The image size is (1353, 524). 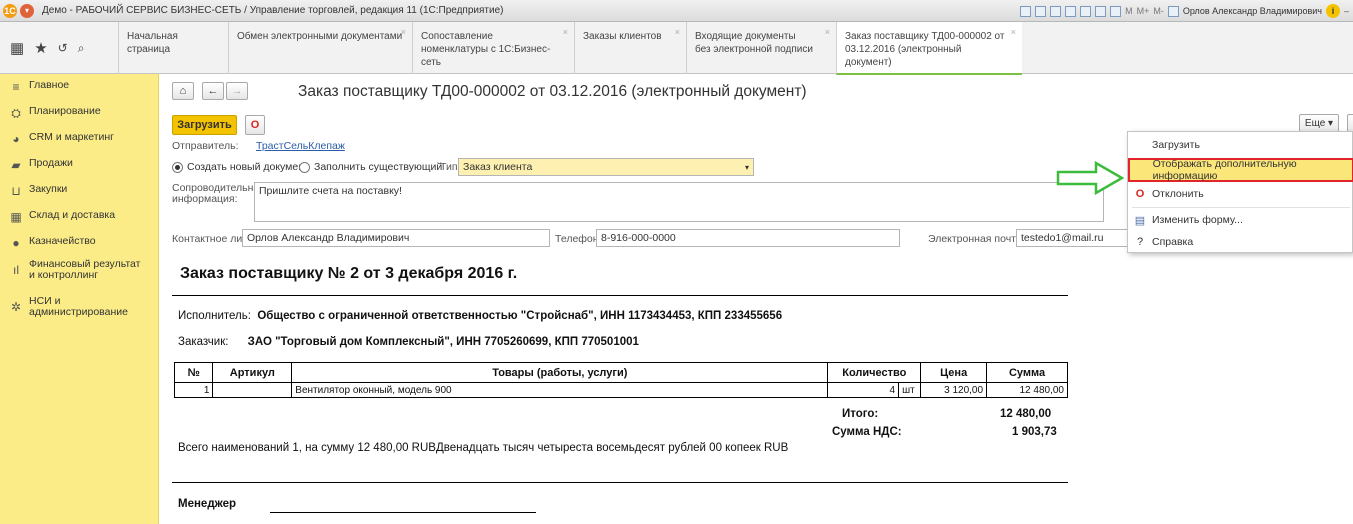 What do you see at coordinates (1027, 390) in the screenshot?
I see `cell-sum: 12 480,00` at bounding box center [1027, 390].